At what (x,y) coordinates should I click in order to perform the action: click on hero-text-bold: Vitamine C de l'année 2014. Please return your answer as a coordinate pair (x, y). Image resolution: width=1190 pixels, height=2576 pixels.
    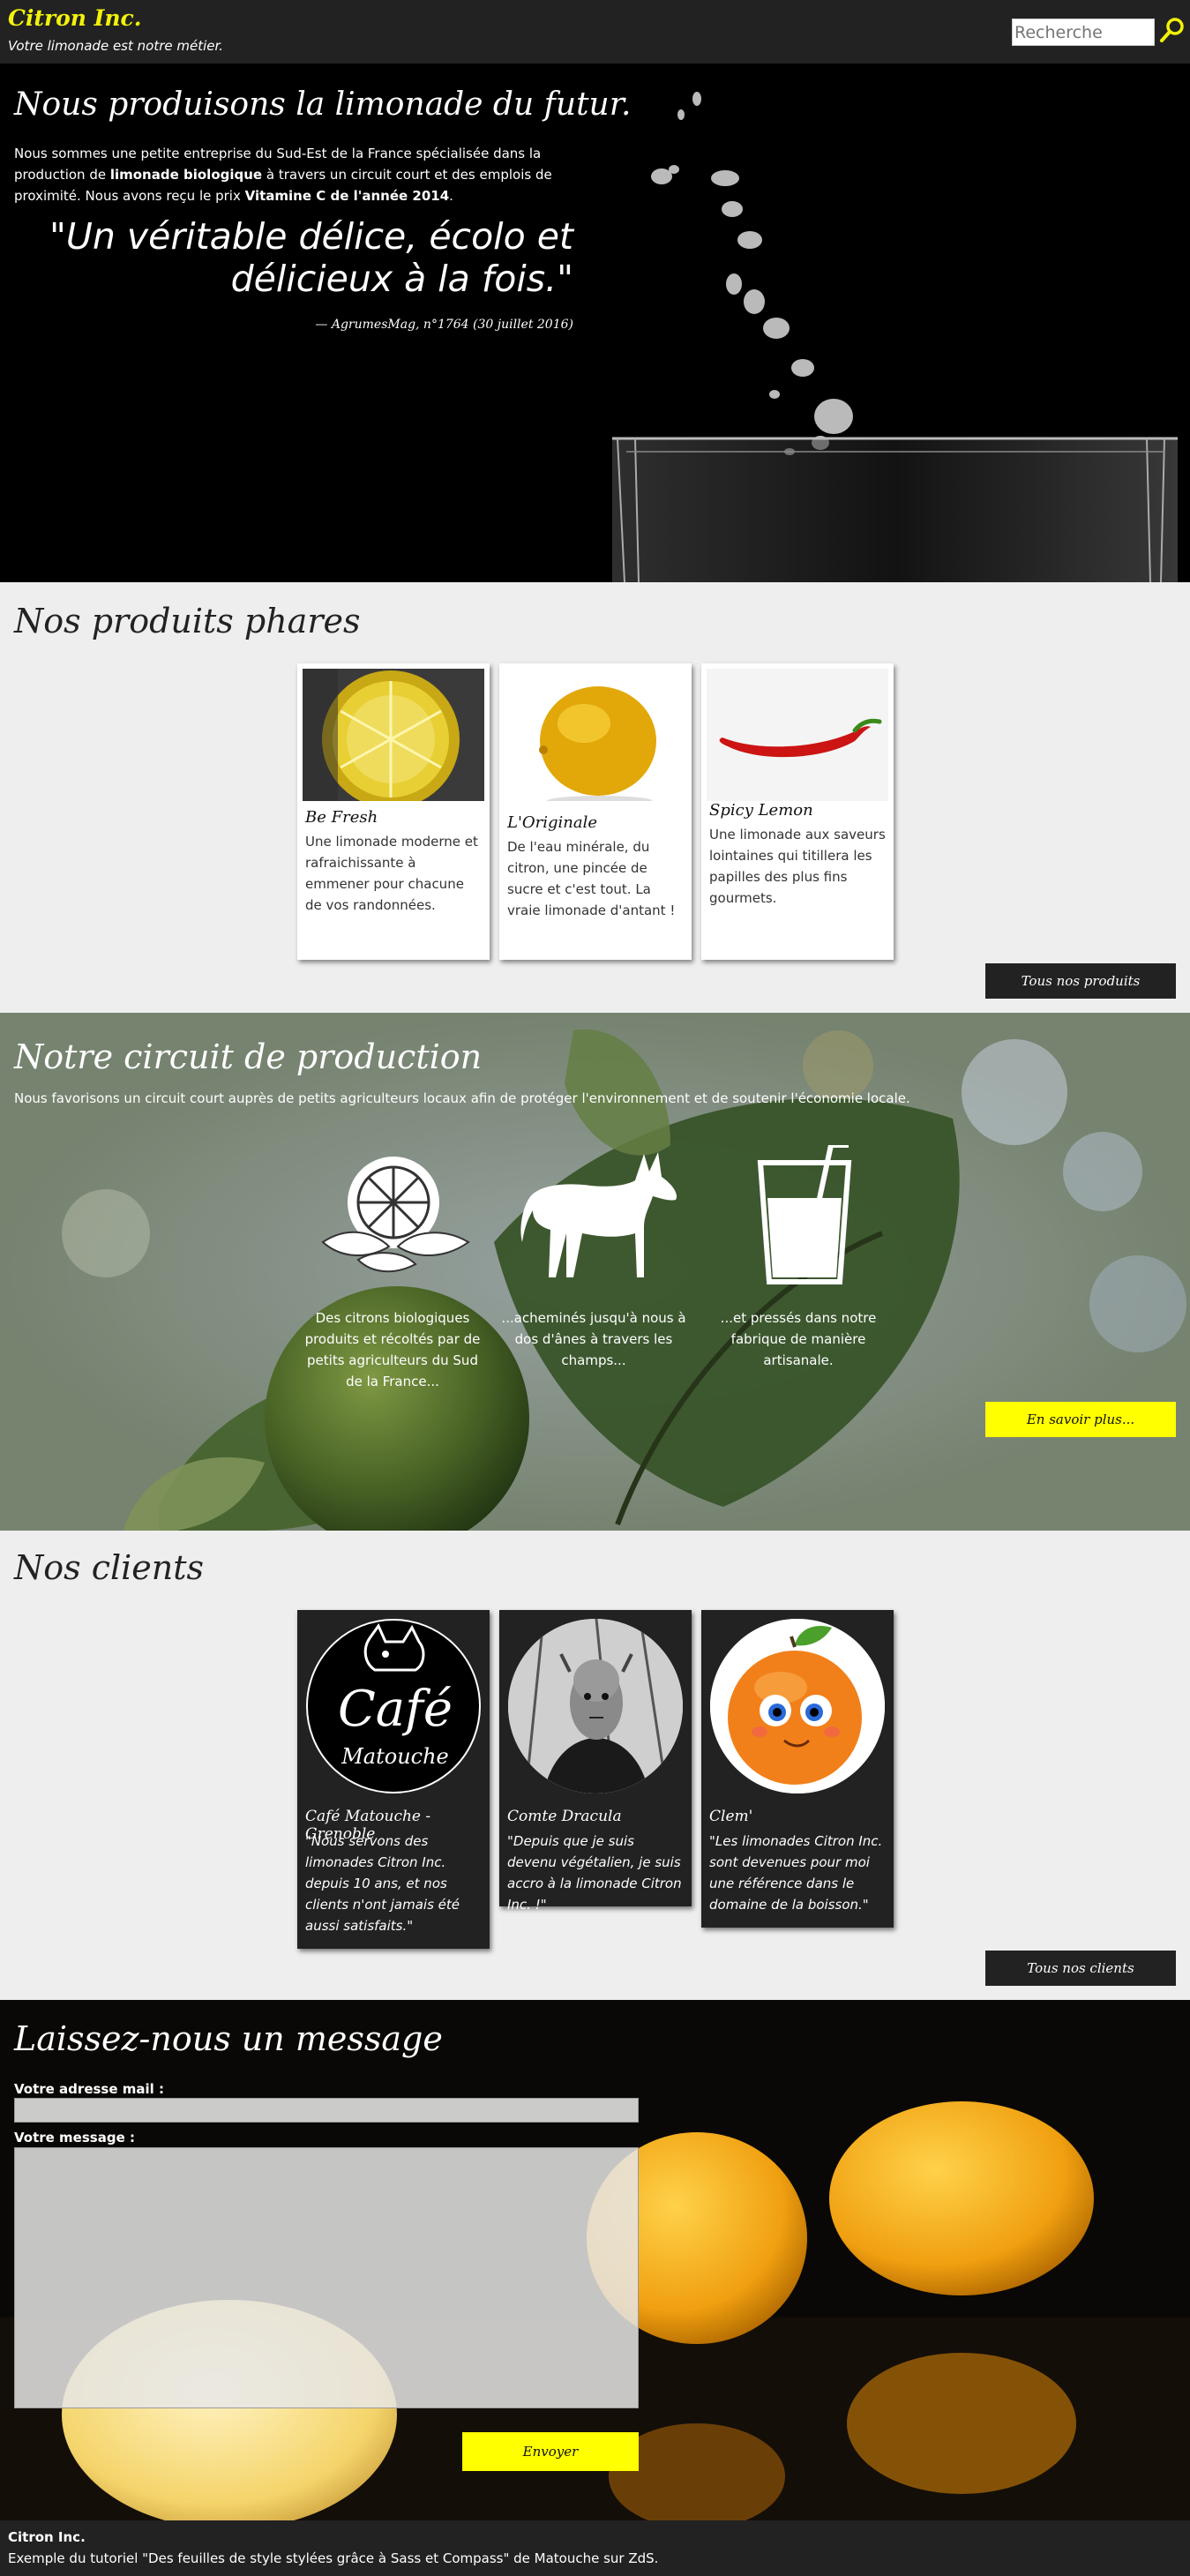
    Looking at the image, I should click on (347, 196).